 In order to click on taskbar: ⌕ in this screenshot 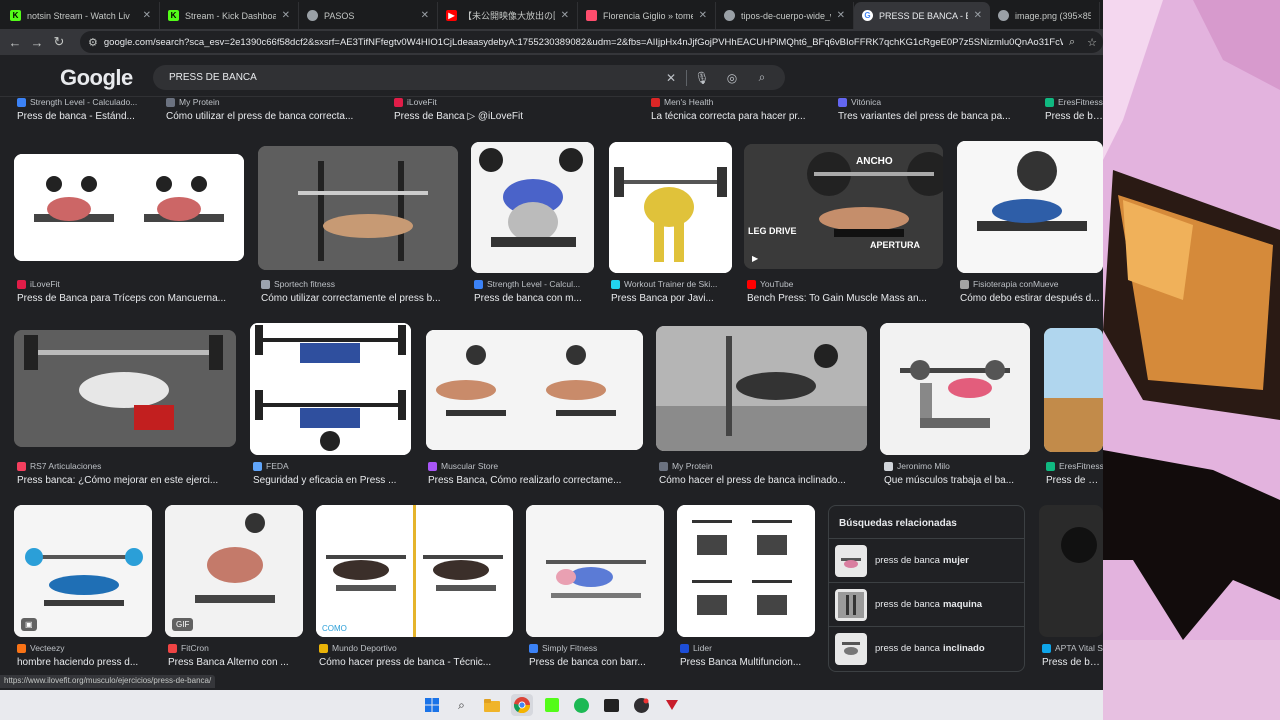, I will do `click(551, 705)`.